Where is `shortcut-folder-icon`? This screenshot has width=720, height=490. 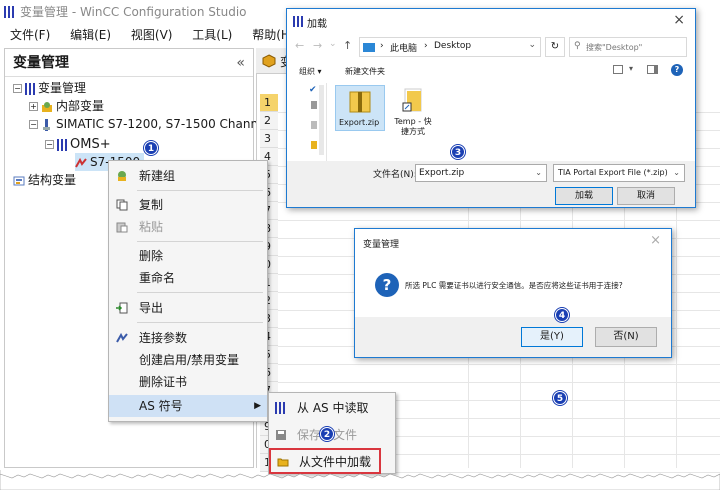
shortcut-folder-icon is located at coordinates (412, 100).